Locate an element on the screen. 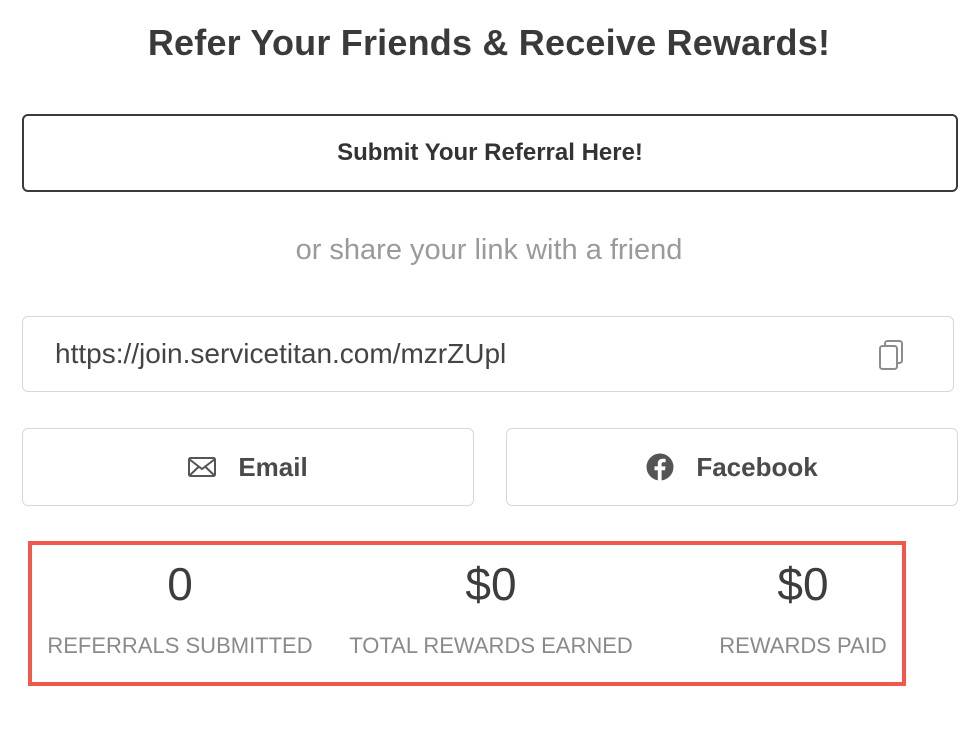 The height and width of the screenshot is (736, 978). stat-label: REWARDS PAID is located at coordinates (803, 645).